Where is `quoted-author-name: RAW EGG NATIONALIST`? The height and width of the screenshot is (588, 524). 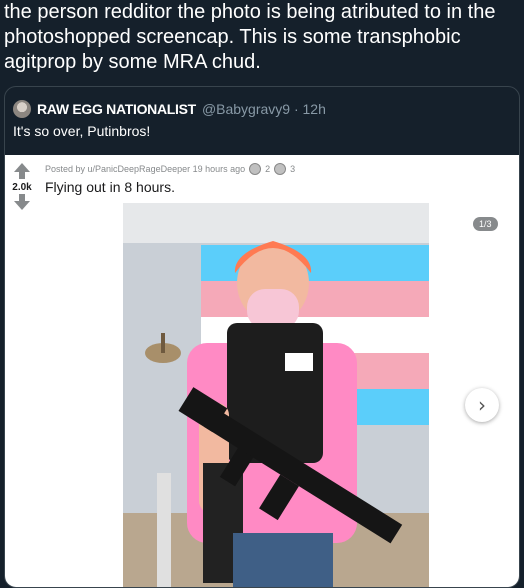 quoted-author-name: RAW EGG NATIONALIST is located at coordinates (116, 109).